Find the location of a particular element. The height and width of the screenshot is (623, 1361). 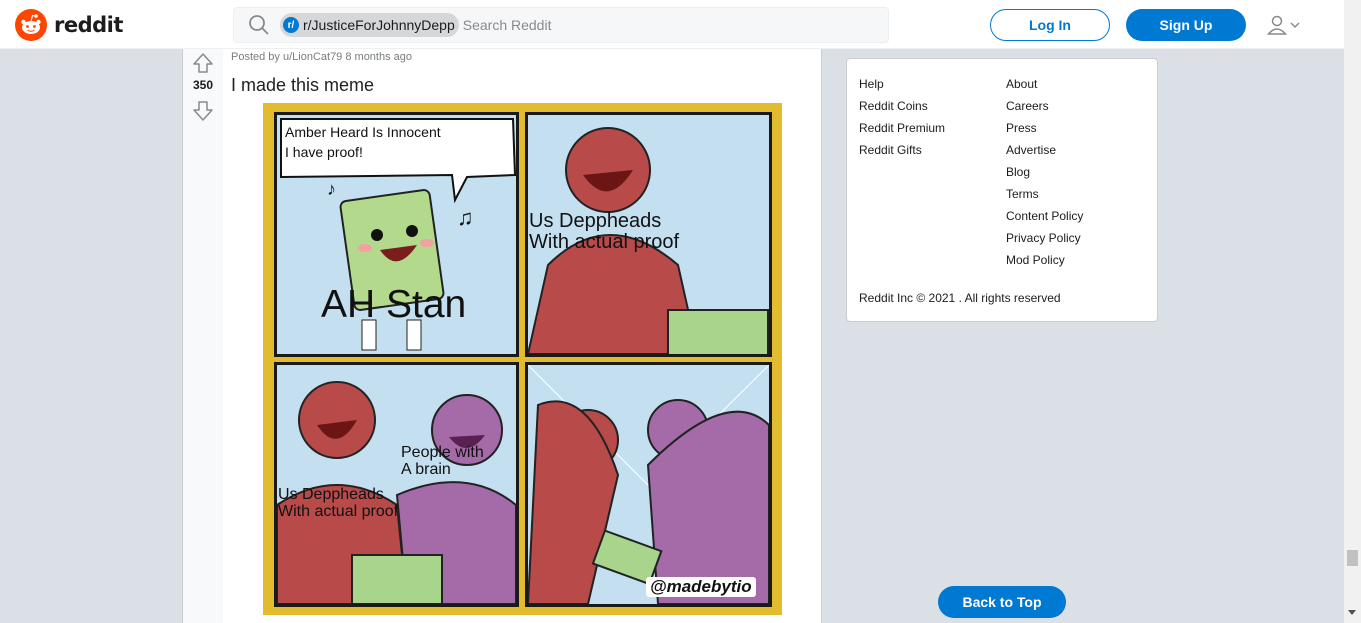

chevron-down-icon is located at coordinates (1295, 25).